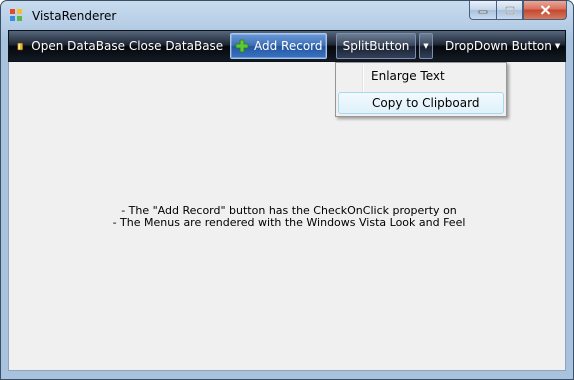 This screenshot has width=574, height=380. I want to click on menu-item-enlarge-text: Enlarge Text, so click(421, 76).